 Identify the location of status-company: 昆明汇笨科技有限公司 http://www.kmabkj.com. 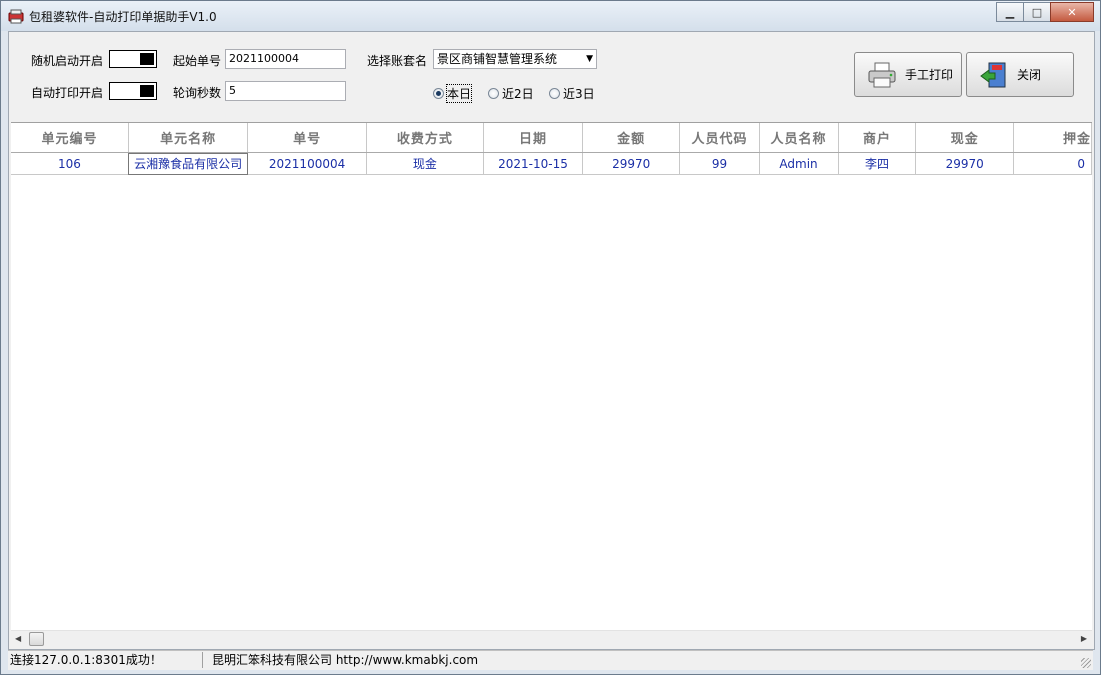
(345, 660).